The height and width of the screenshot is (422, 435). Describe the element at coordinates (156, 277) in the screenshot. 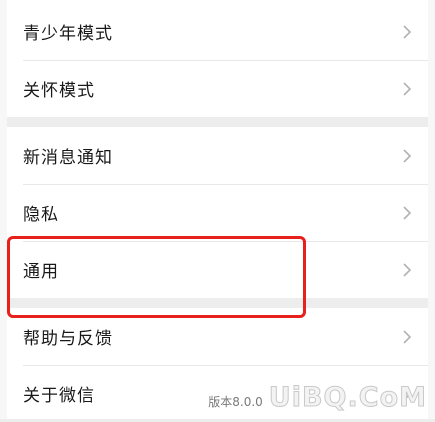

I see `highlight-box` at that location.